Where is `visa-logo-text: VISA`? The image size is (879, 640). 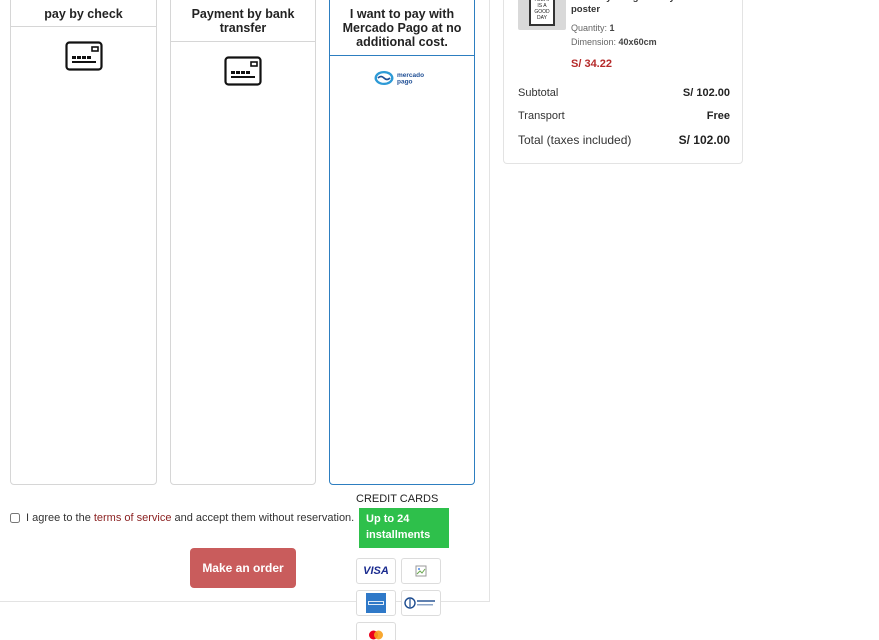
visa-logo-text: VISA is located at coordinates (376, 571).